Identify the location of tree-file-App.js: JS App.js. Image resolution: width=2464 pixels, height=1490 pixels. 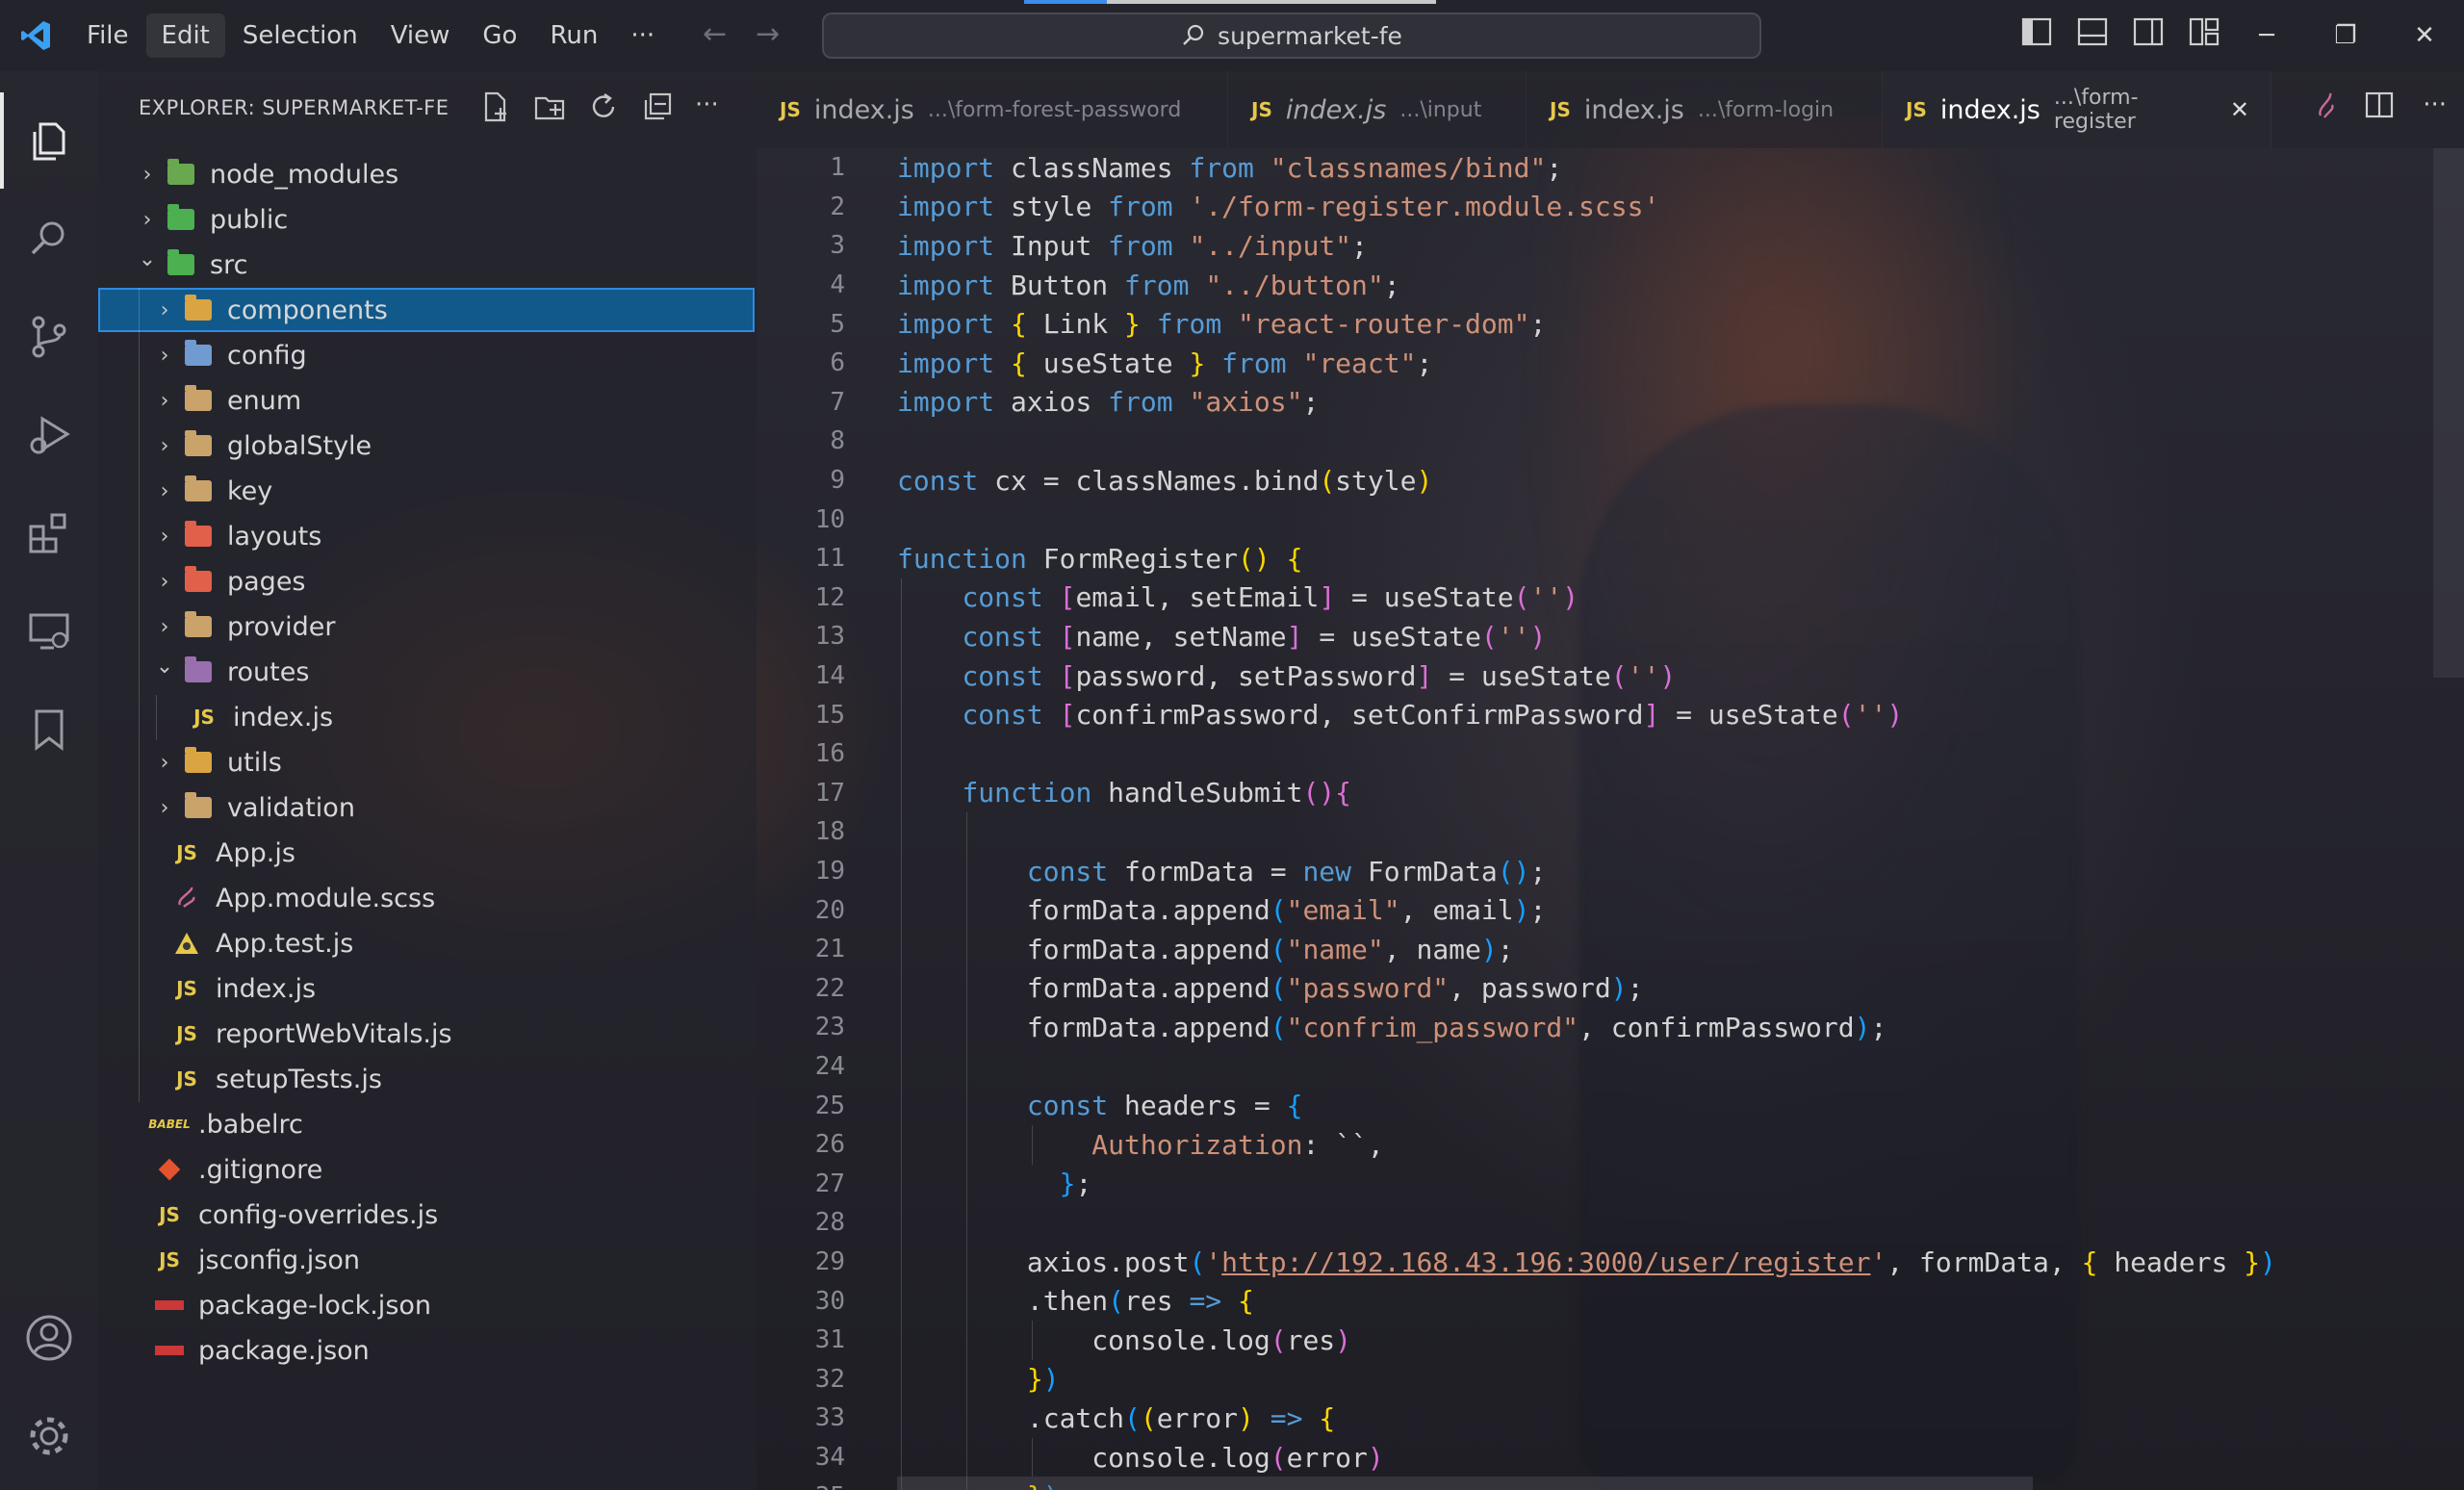
(427, 853).